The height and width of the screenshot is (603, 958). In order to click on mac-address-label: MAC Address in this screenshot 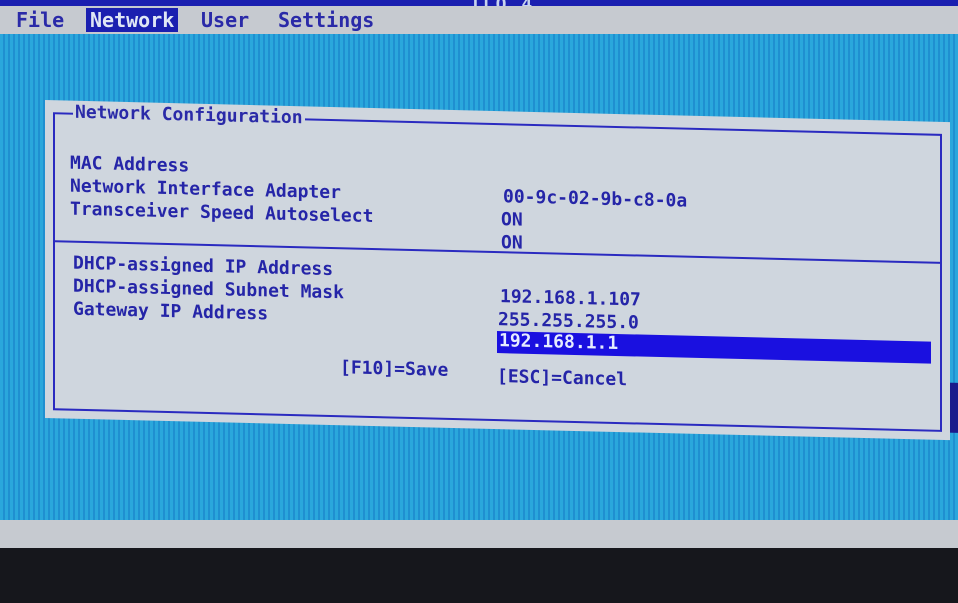, I will do `click(130, 164)`.